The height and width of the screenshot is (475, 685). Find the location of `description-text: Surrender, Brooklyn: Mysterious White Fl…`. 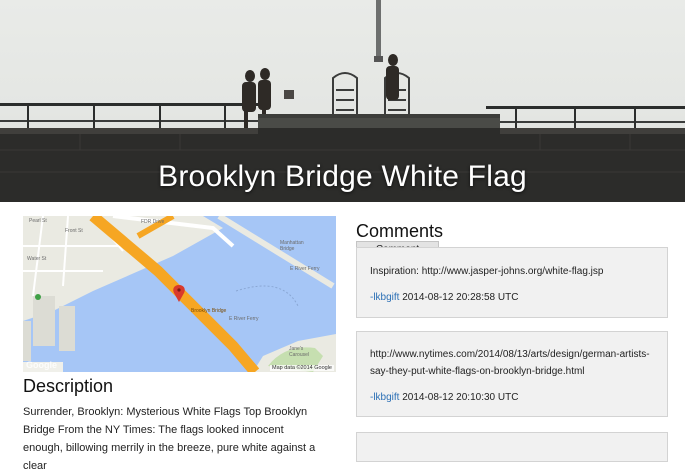

description-text: Surrender, Brooklyn: Mysterious White Fl… is located at coordinates (169, 439).